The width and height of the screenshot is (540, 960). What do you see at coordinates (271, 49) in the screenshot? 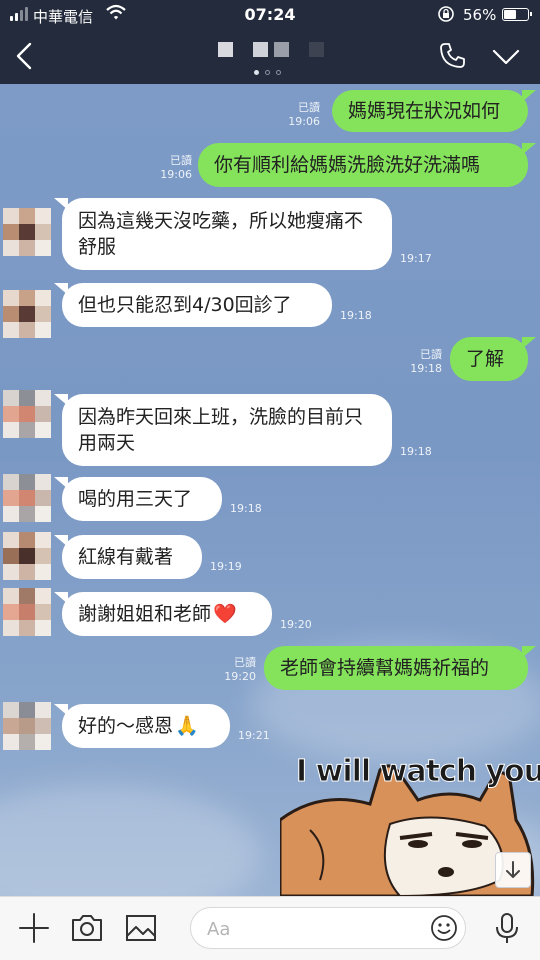
I see `contact-name-blurred` at bounding box center [271, 49].